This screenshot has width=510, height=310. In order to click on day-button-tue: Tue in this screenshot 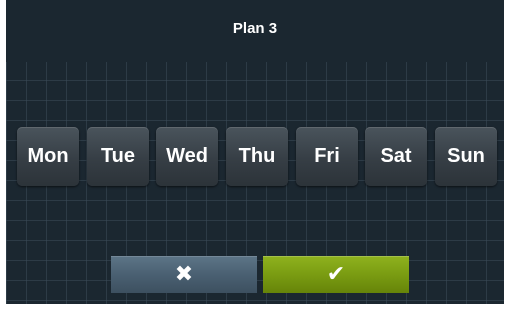, I will do `click(118, 156)`.